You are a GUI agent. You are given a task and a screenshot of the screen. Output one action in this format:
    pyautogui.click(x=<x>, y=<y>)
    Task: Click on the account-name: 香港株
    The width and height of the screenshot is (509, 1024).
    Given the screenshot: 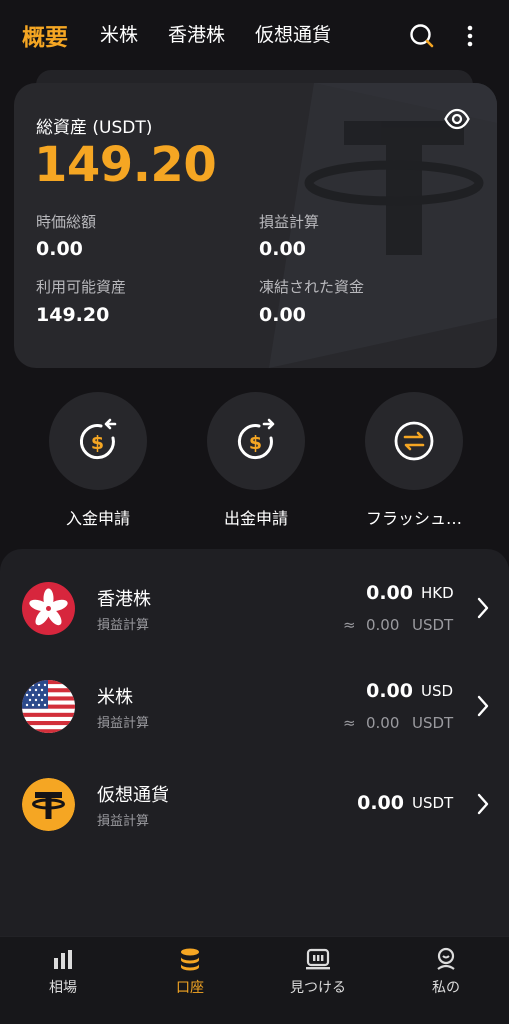 What is the action you would take?
    pyautogui.click(x=124, y=599)
    